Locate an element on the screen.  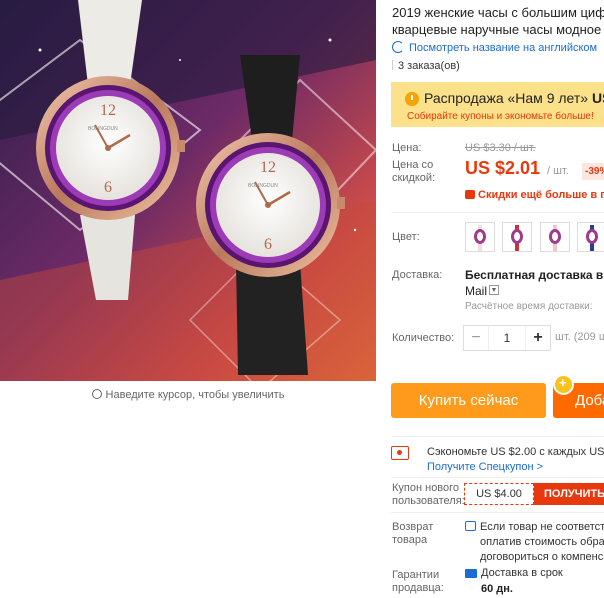
new-user-coupon-label: Купон нового пользователя: is located at coordinates (428, 494).